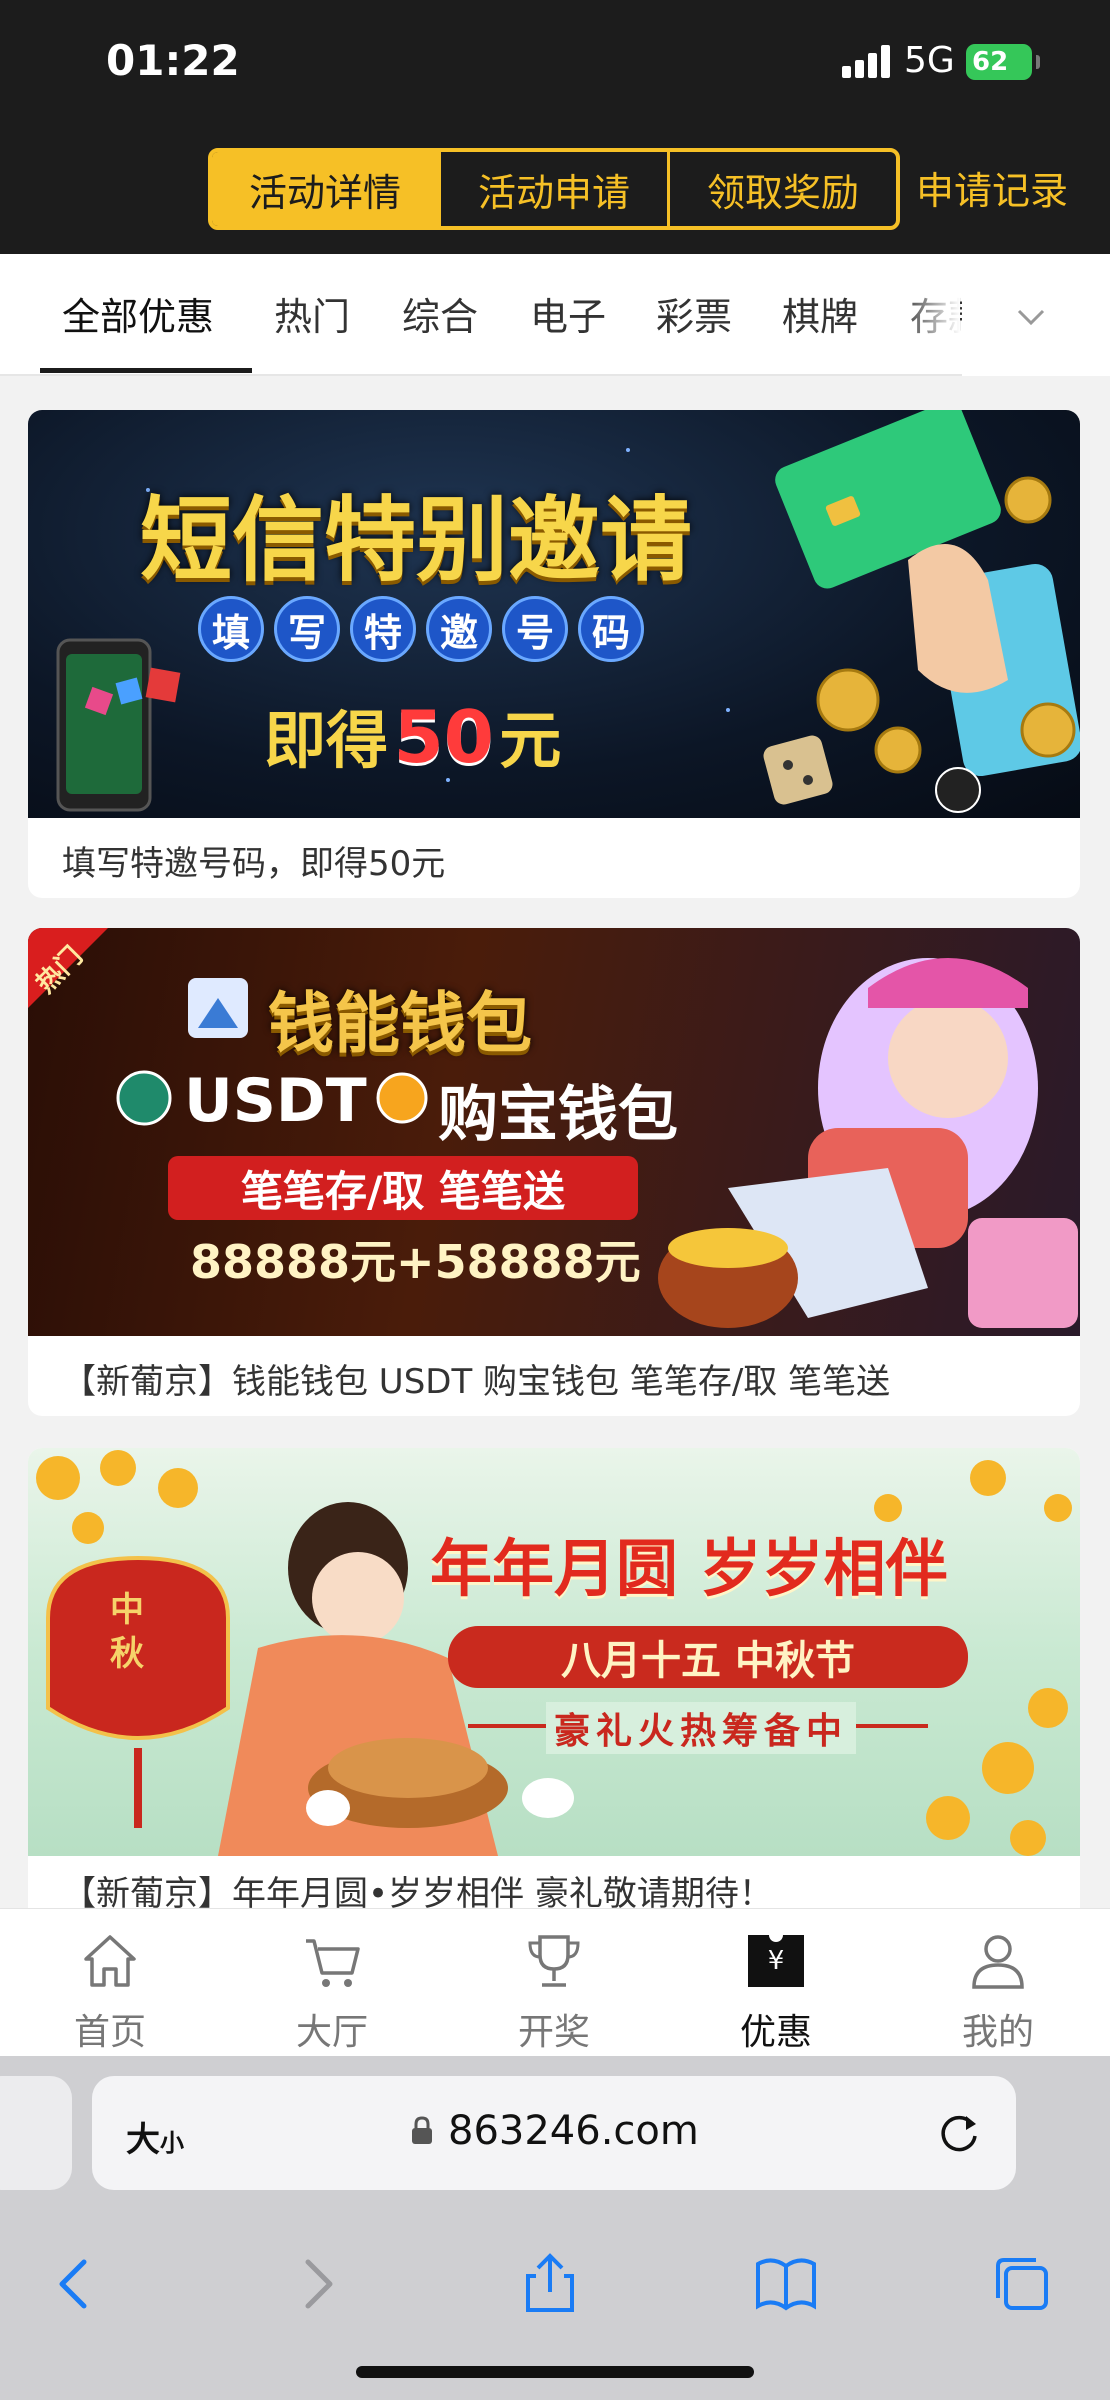  Describe the element at coordinates (109, 2032) in the screenshot. I see `tabbar-label: 首页` at that location.